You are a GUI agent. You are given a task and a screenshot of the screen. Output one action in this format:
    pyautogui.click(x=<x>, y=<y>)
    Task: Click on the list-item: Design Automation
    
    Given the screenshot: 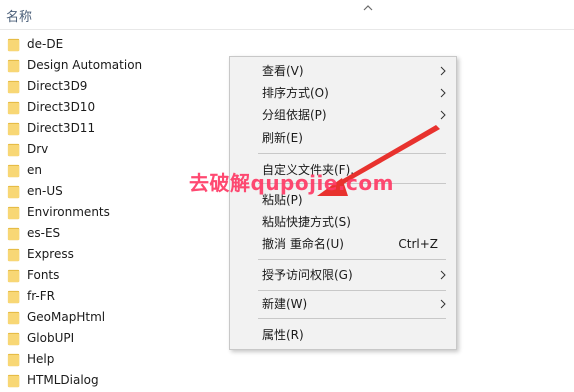 What is the action you would take?
    pyautogui.click(x=114, y=65)
    